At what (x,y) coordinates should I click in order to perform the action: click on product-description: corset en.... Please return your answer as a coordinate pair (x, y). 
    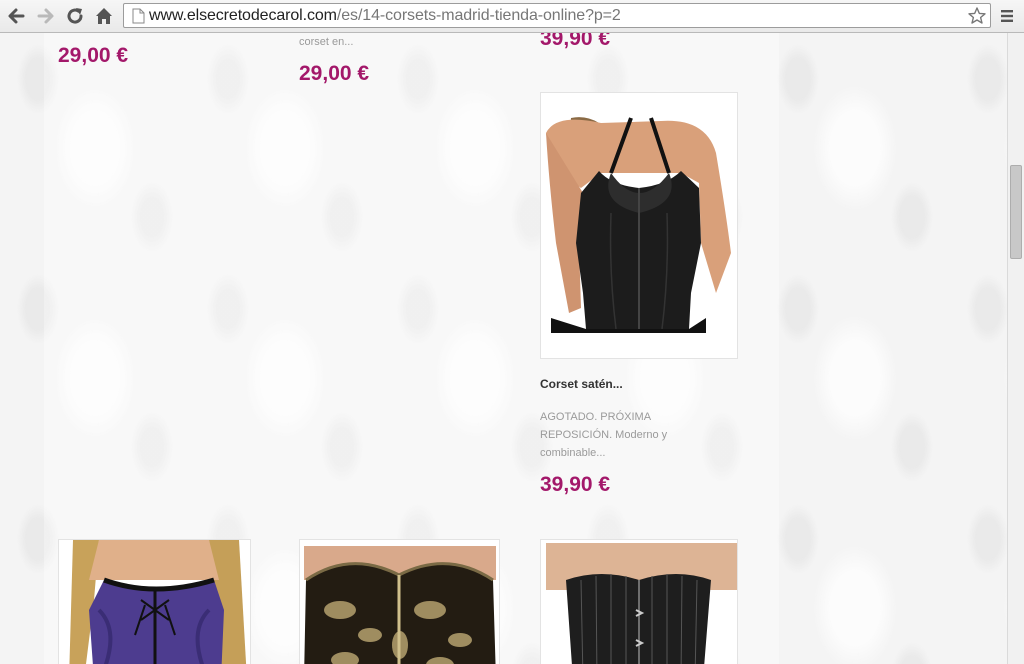
    Looking at the image, I should click on (326, 42).